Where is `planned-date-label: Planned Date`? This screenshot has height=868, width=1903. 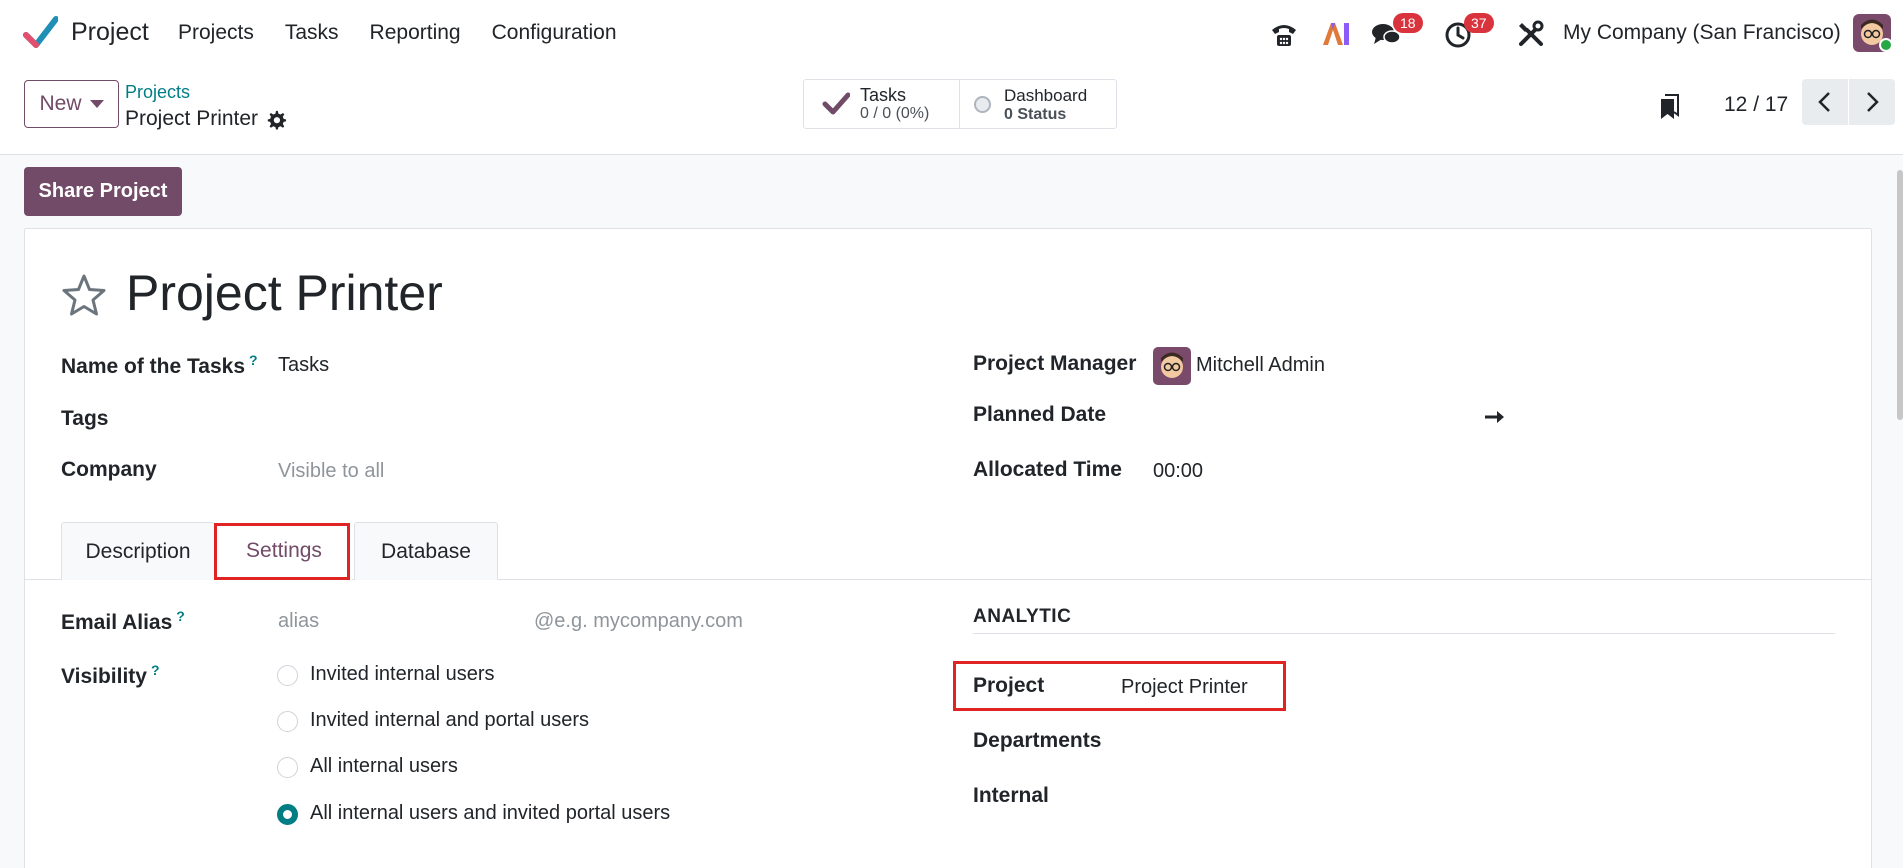
planned-date-label: Planned Date is located at coordinates (1040, 414).